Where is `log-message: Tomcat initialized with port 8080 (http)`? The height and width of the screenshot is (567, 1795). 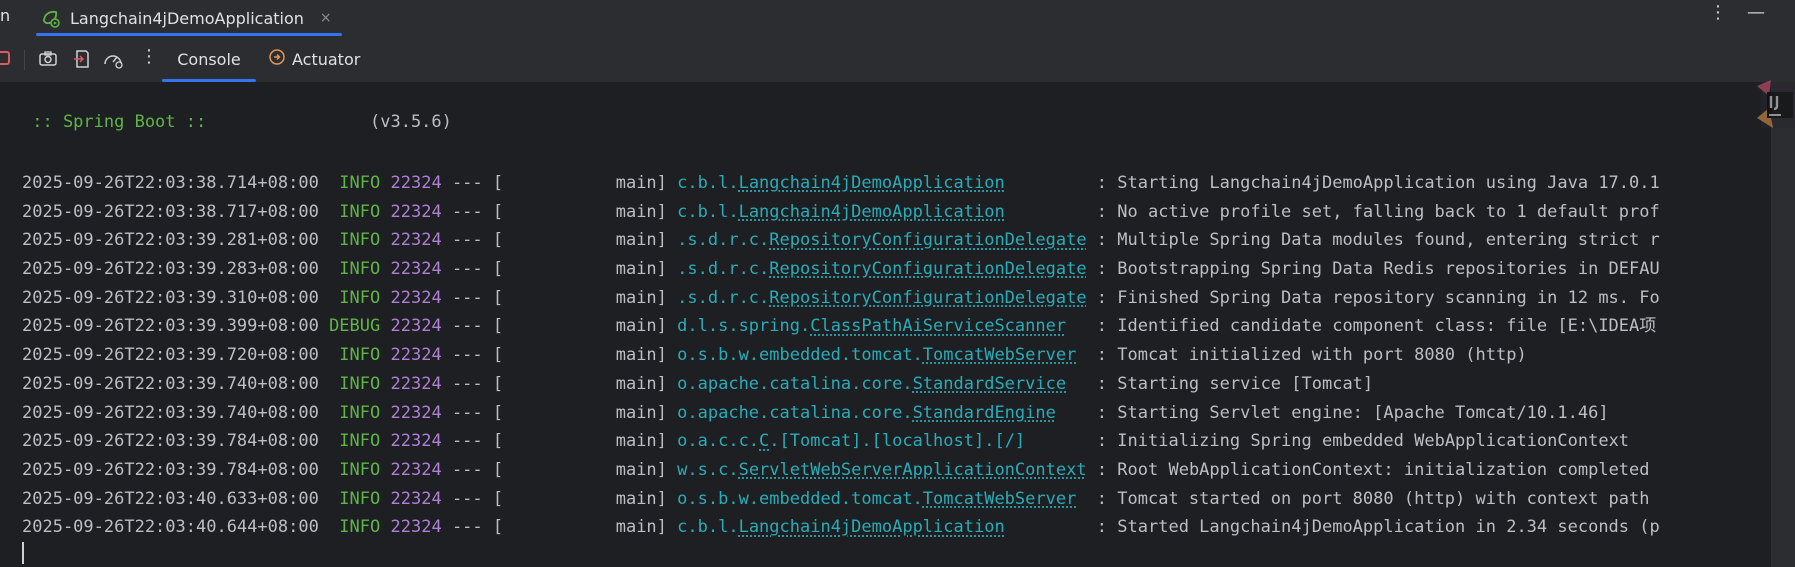 log-message: Tomcat initialized with port 8080 (http) is located at coordinates (1322, 355).